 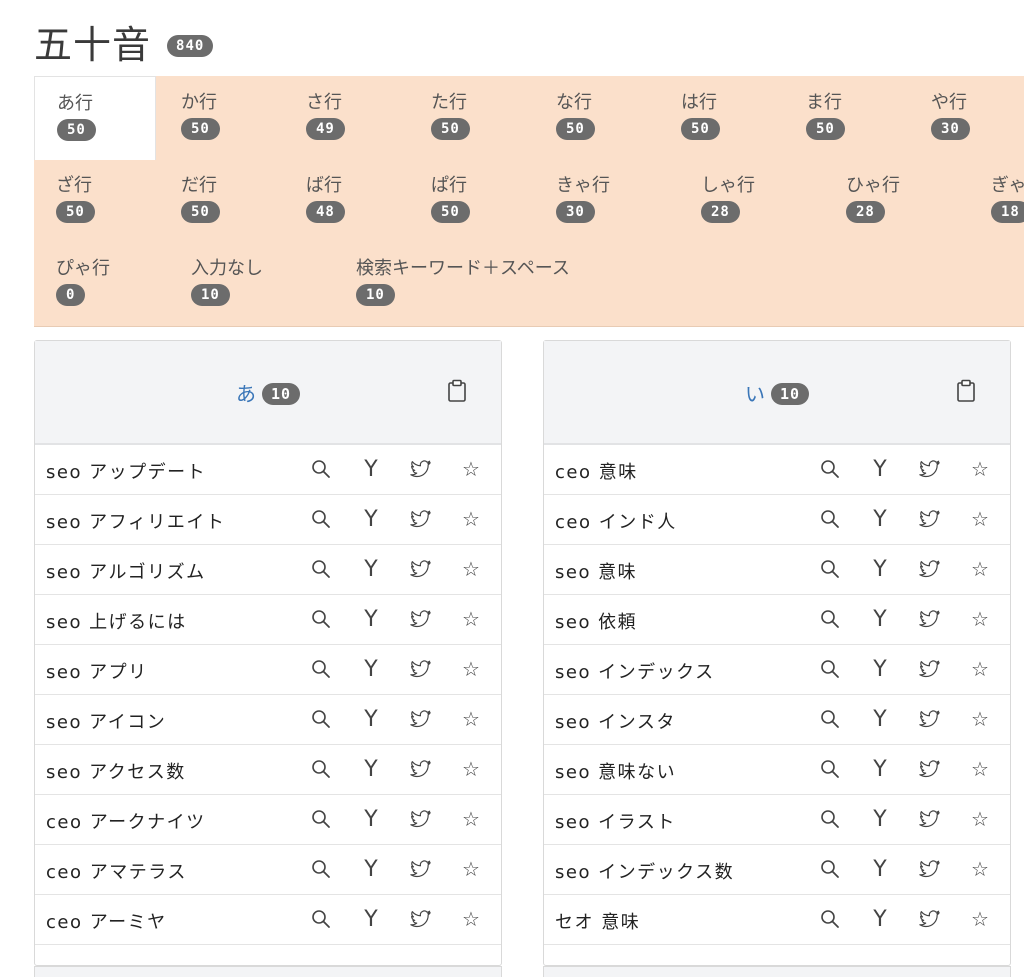 What do you see at coordinates (564, 118) in the screenshot?
I see `tab-4: な行 50` at bounding box center [564, 118].